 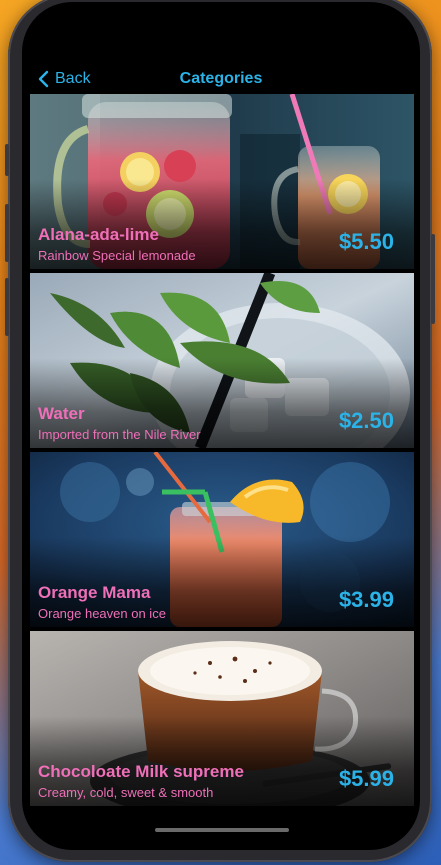 What do you see at coordinates (366, 599) in the screenshot?
I see `drink-price: $3.99` at bounding box center [366, 599].